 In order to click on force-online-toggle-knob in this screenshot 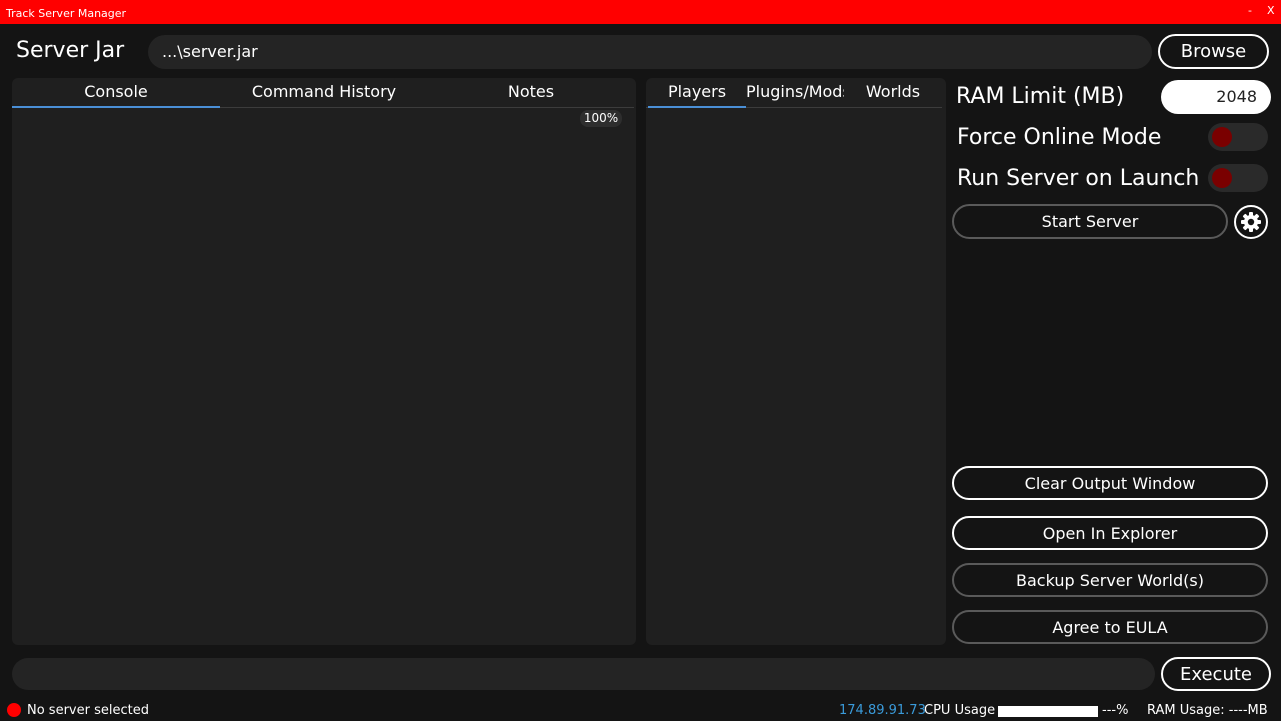, I will do `click(1222, 137)`.